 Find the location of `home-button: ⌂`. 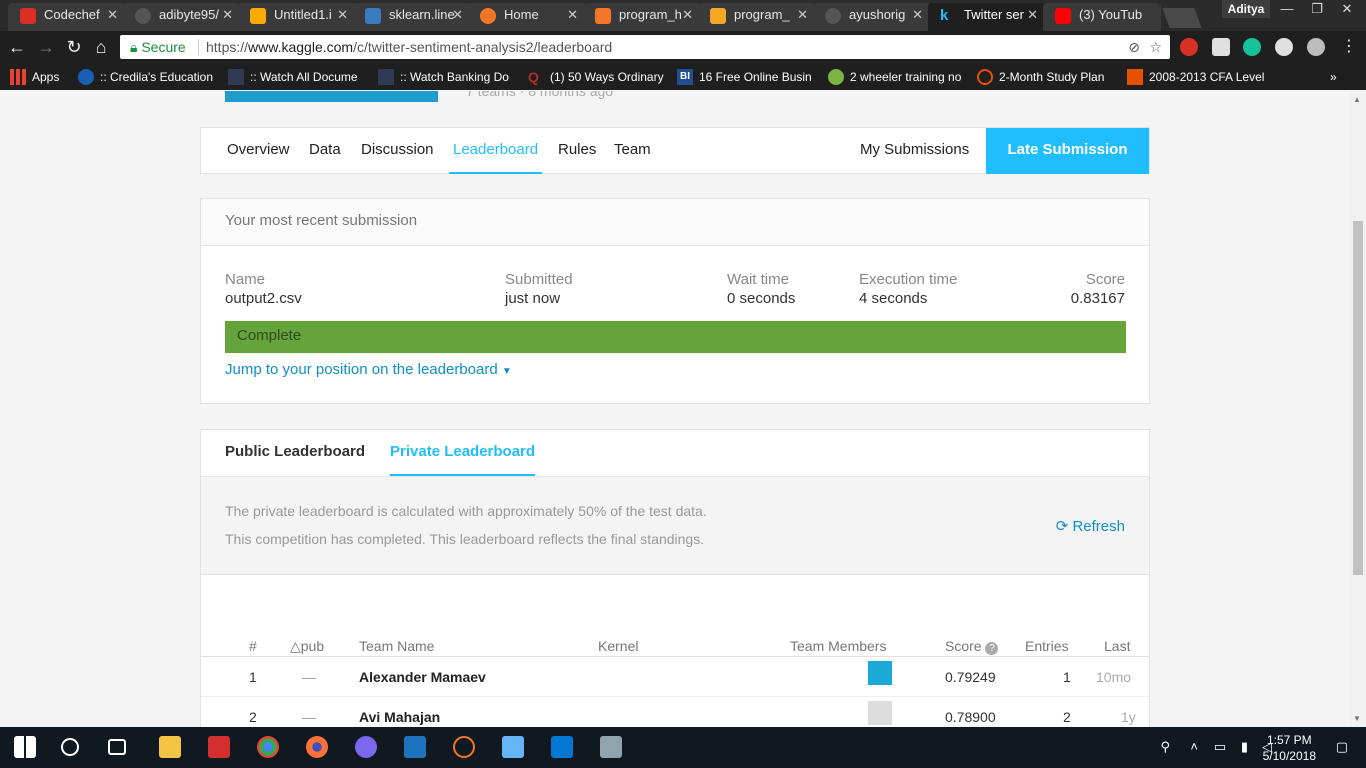

home-button: ⌂ is located at coordinates (101, 47).